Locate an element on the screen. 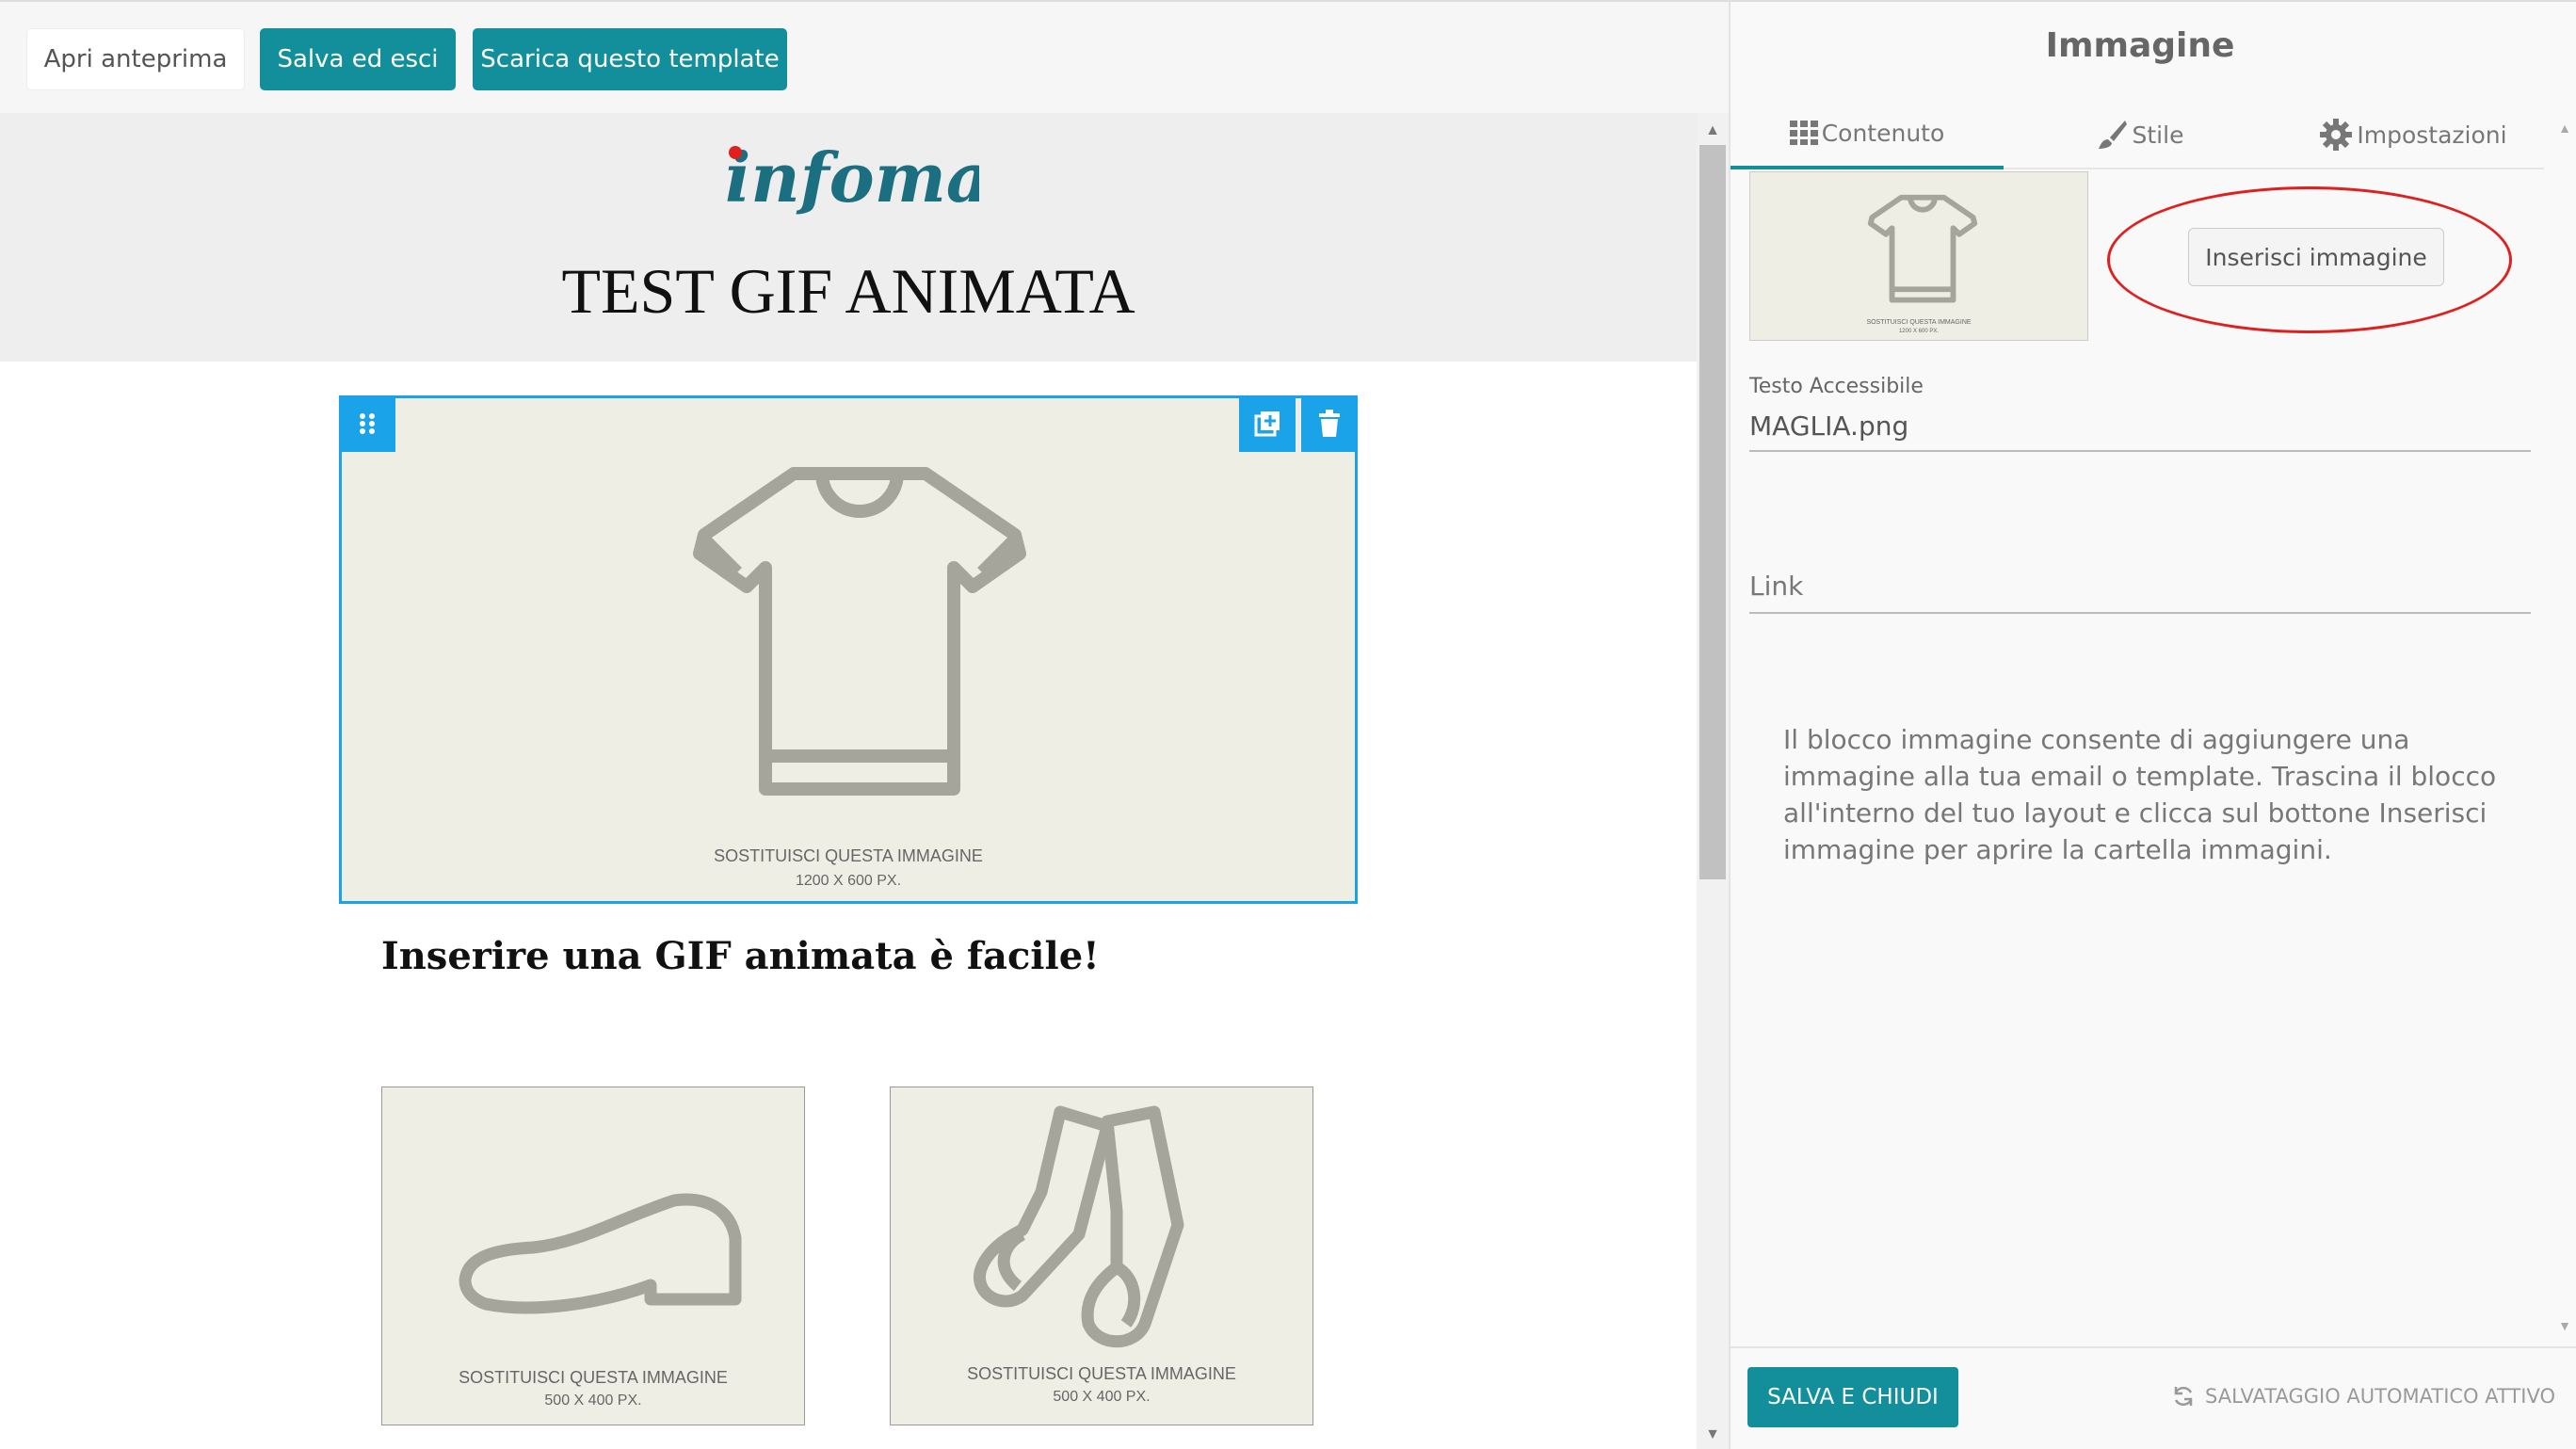 This screenshot has height=1449, width=2576. tab-stile-label: Stile is located at coordinates (2158, 135).